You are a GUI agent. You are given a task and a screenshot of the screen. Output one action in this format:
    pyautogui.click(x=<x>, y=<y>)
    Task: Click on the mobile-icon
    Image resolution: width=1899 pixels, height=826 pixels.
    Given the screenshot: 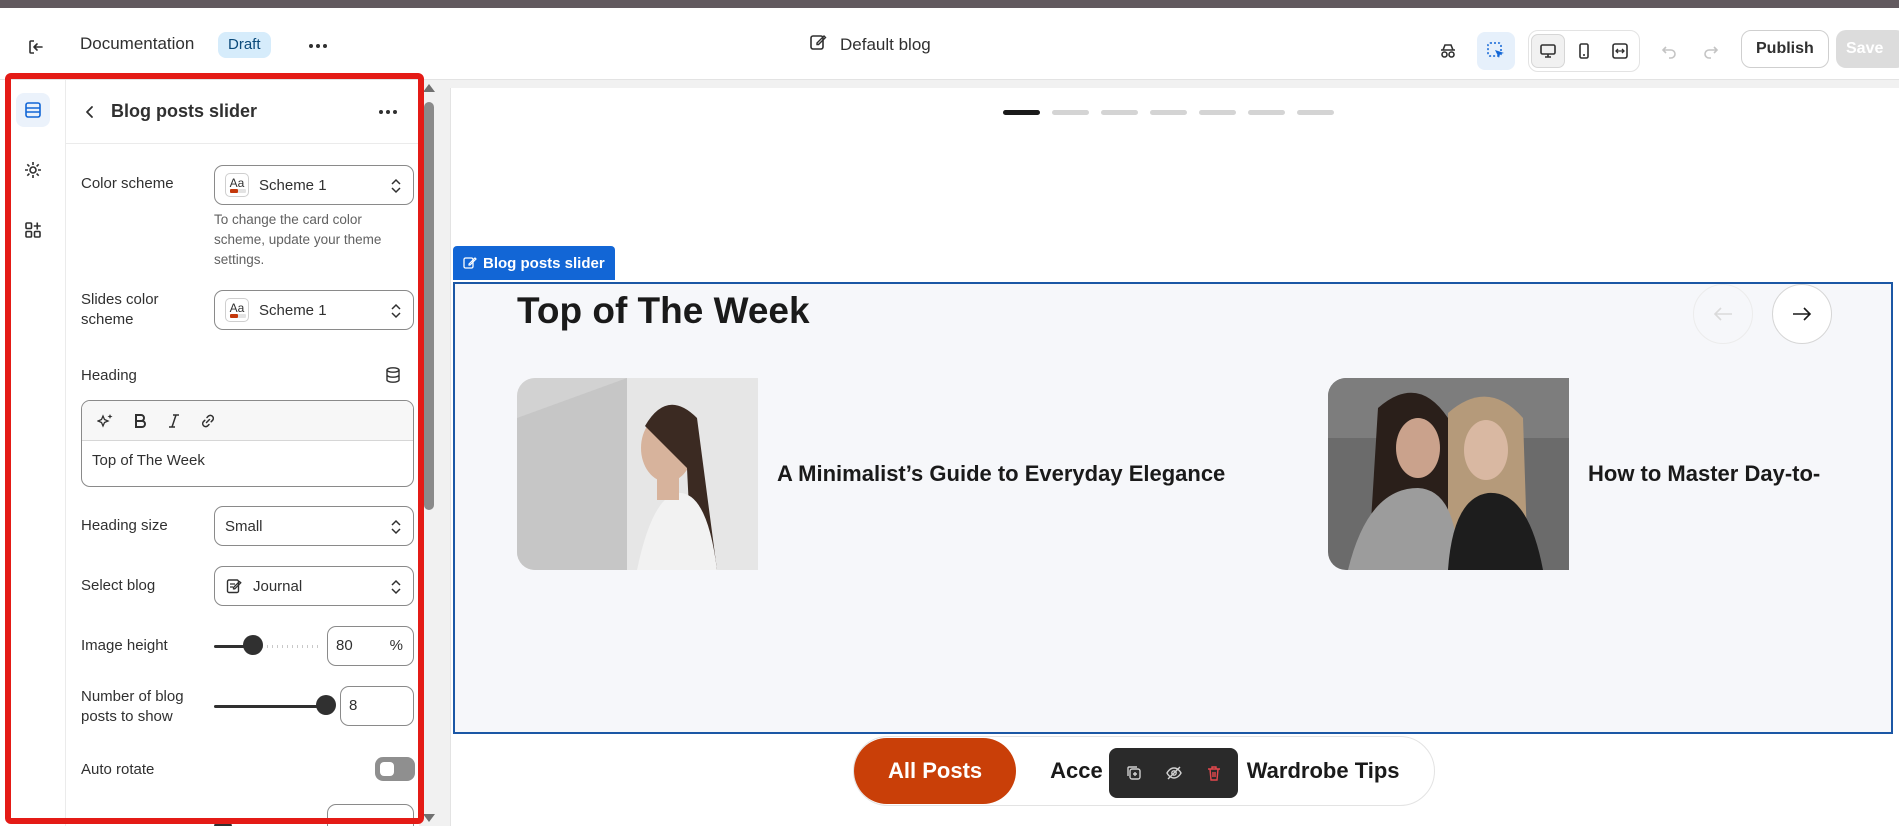 What is the action you would take?
    pyautogui.click(x=1584, y=51)
    